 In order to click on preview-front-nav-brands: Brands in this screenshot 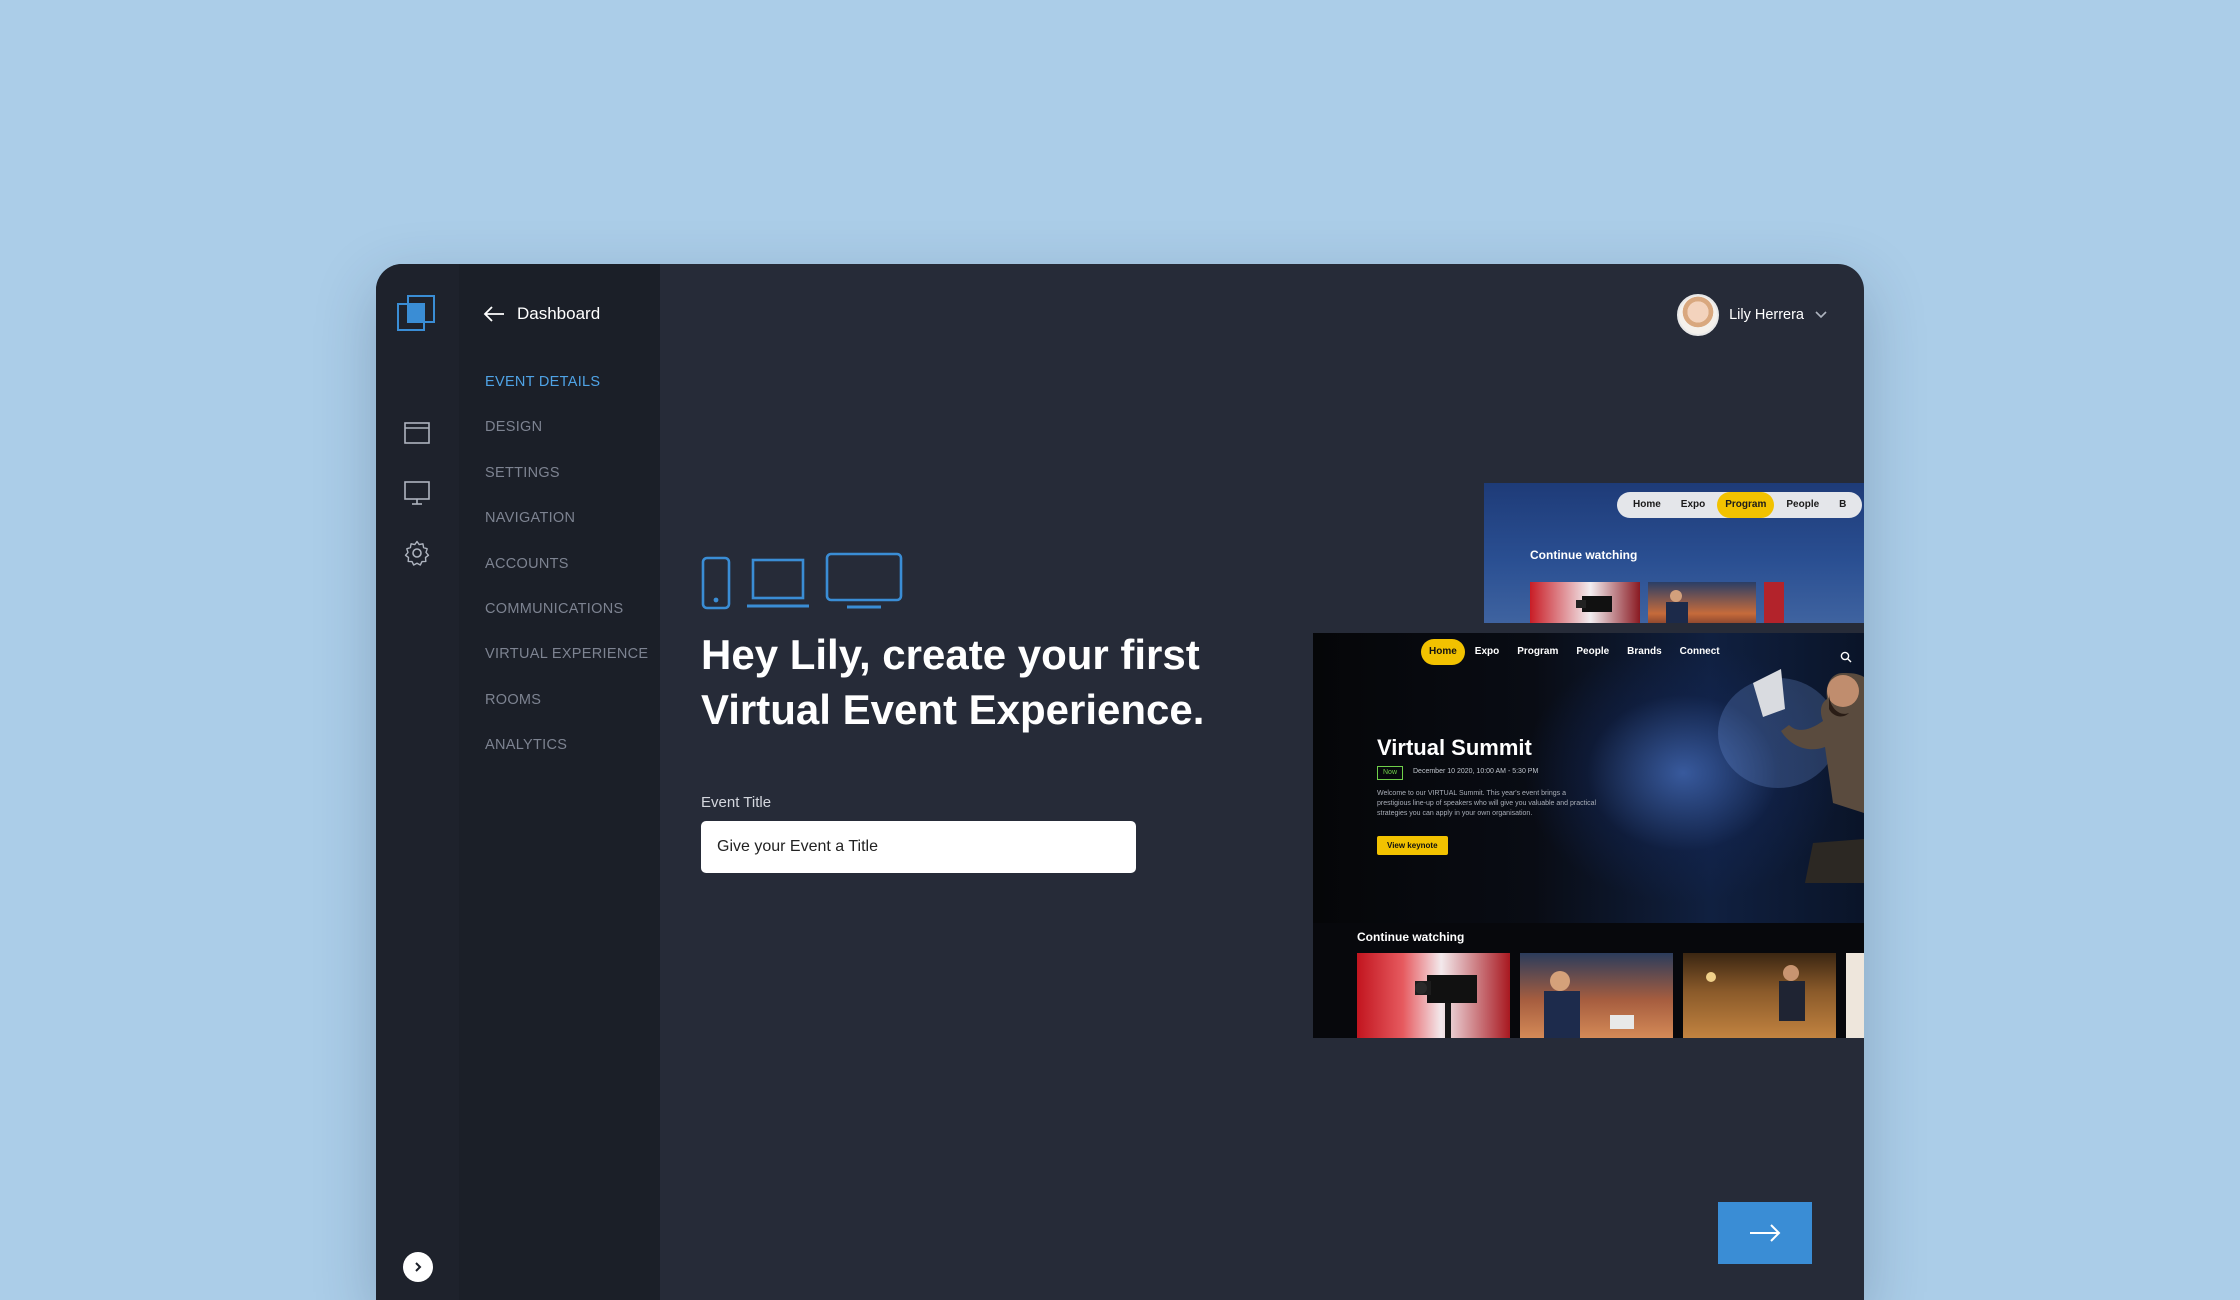, I will do `click(1644, 651)`.